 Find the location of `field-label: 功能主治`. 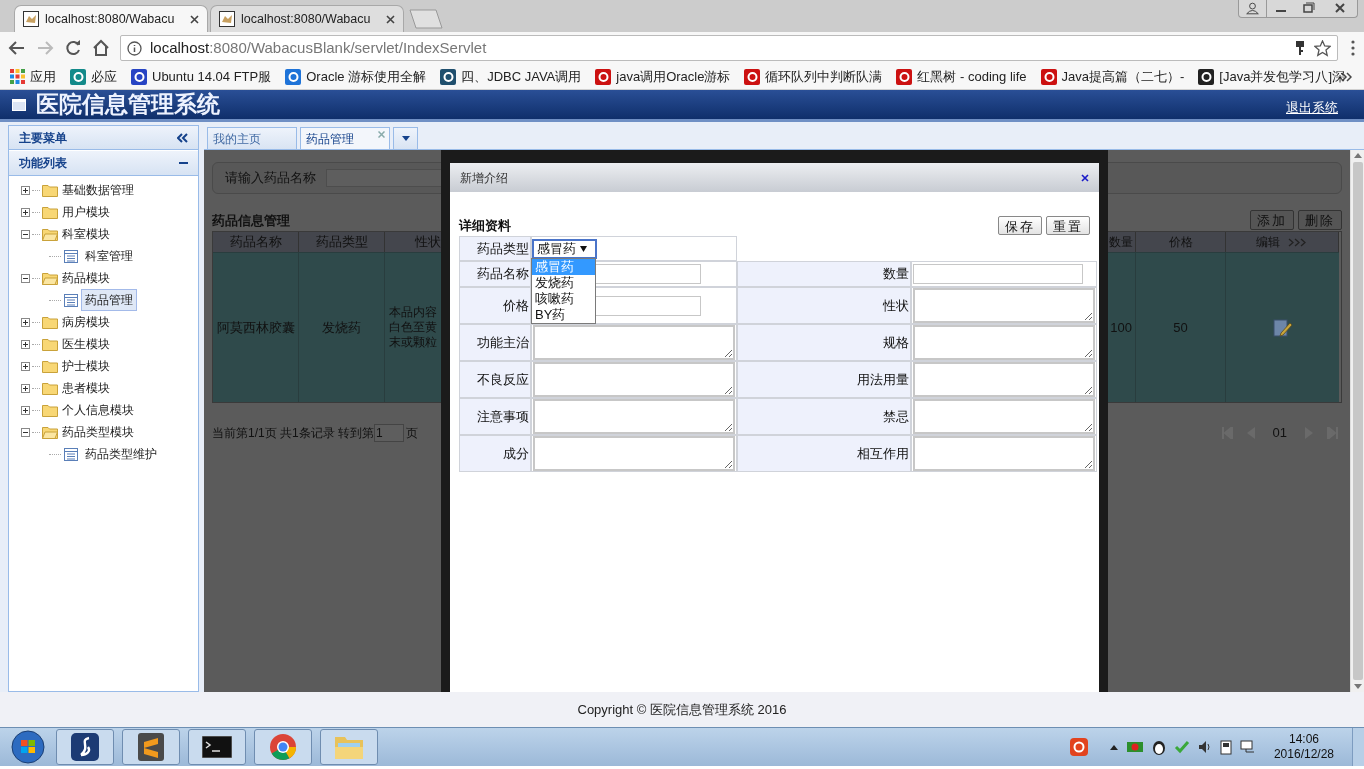

field-label: 功能主治 is located at coordinates (495, 342).